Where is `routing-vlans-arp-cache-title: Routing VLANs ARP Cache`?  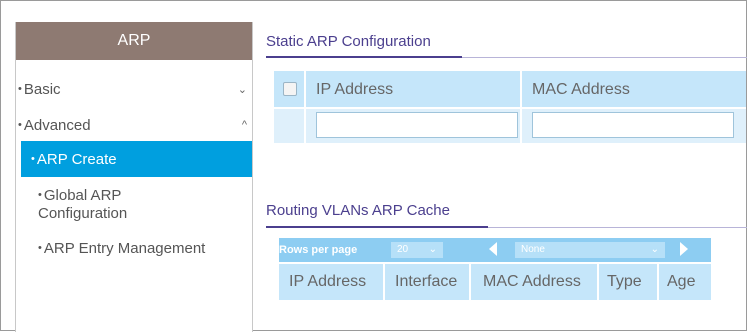 routing-vlans-arp-cache-title: Routing VLANs ARP Cache is located at coordinates (358, 210).